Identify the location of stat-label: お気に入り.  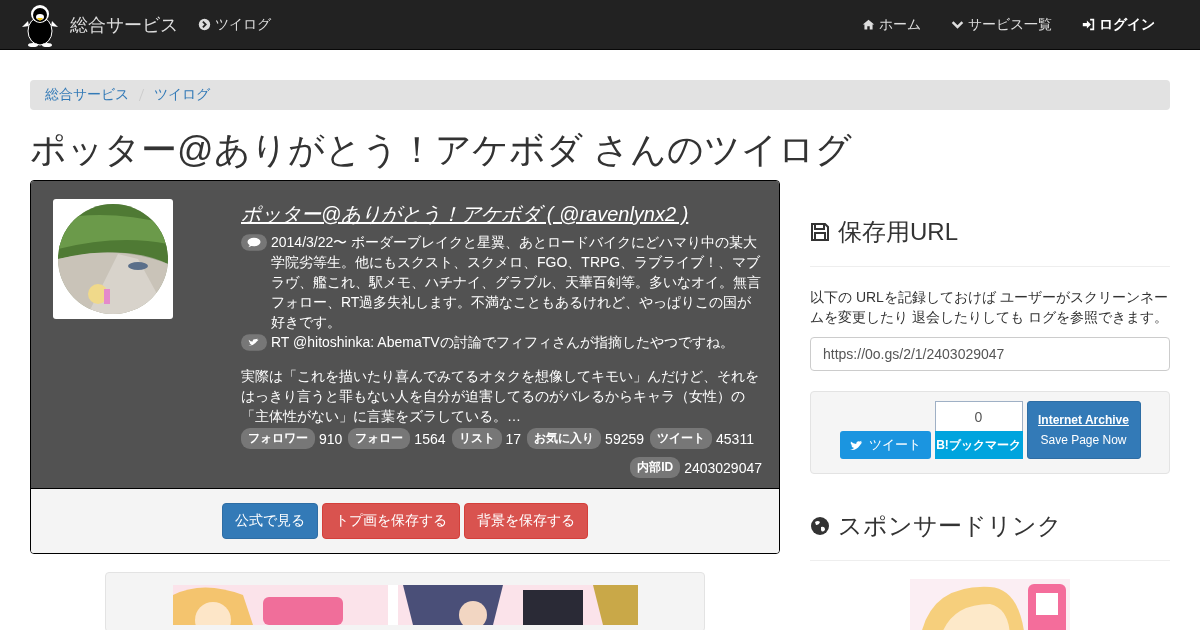
(564, 438).